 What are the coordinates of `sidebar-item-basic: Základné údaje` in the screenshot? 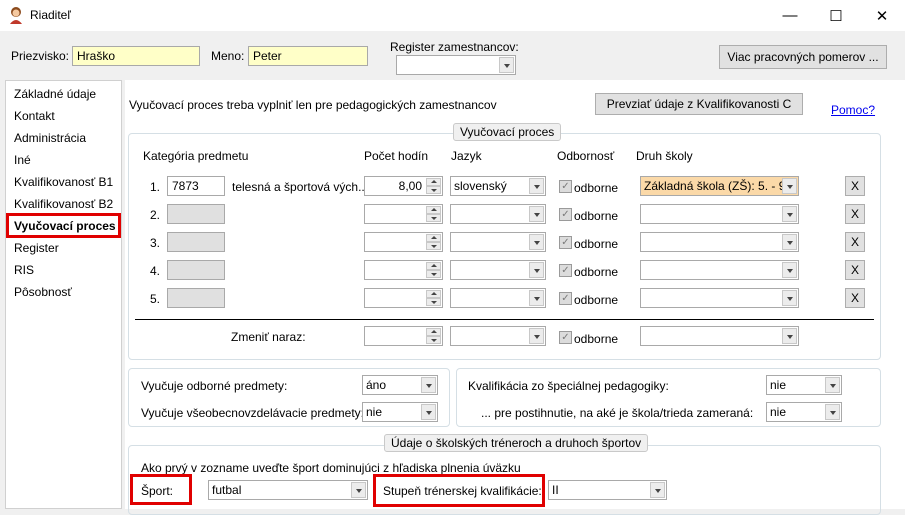 It's located at (55, 94).